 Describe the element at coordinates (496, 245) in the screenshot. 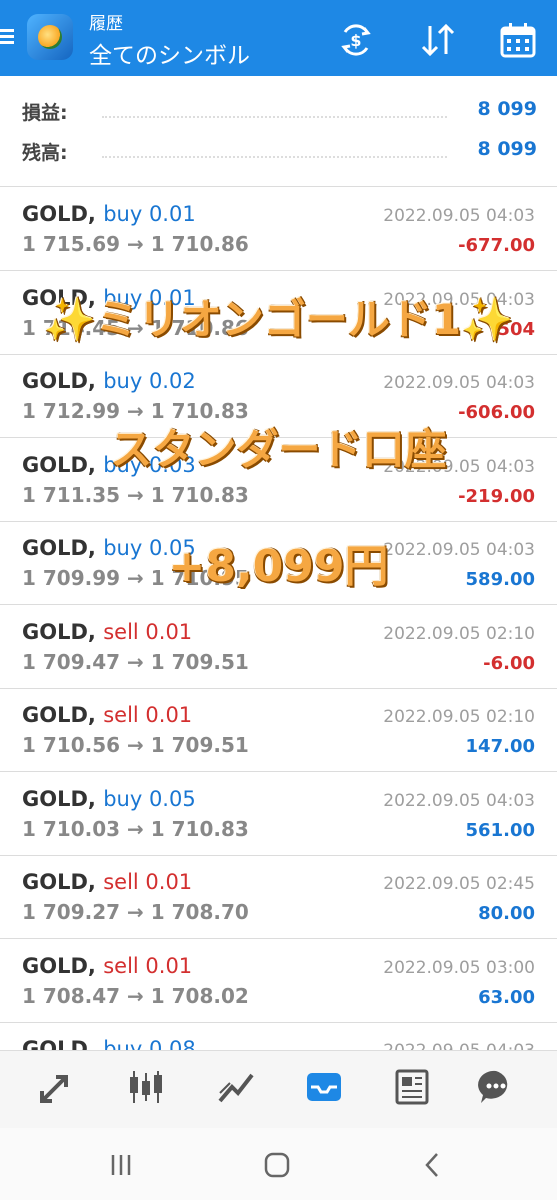

I see `deal-profit: -677.00` at that location.